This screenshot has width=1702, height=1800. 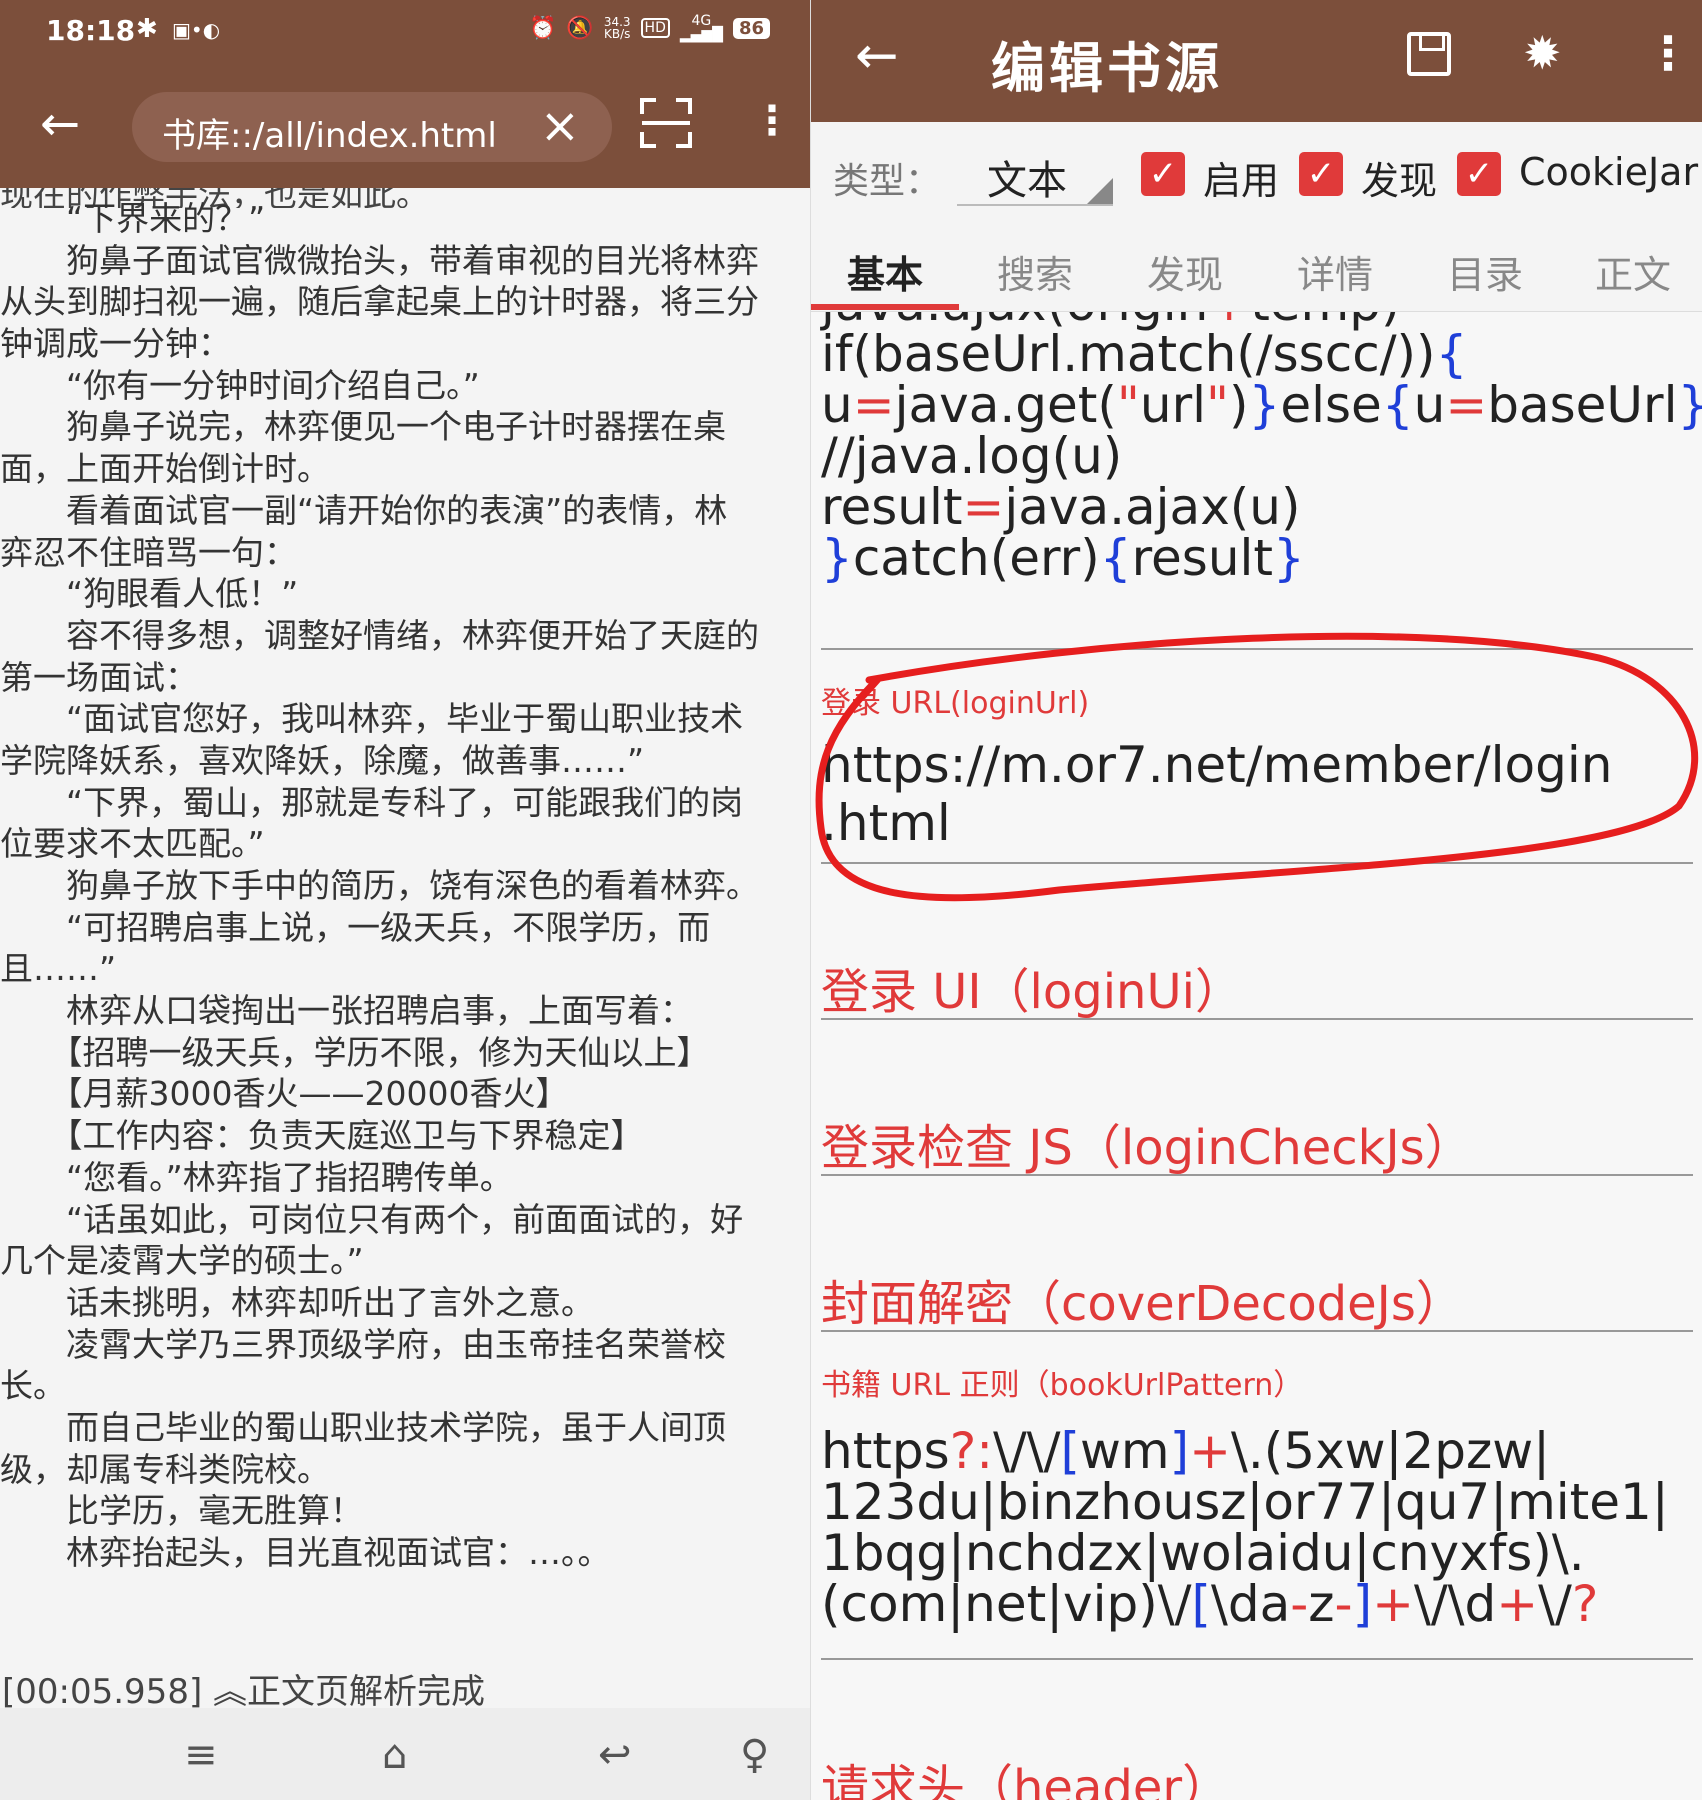 What do you see at coordinates (1025, 1774) in the screenshot?
I see `header-field: 请求头（header）` at bounding box center [1025, 1774].